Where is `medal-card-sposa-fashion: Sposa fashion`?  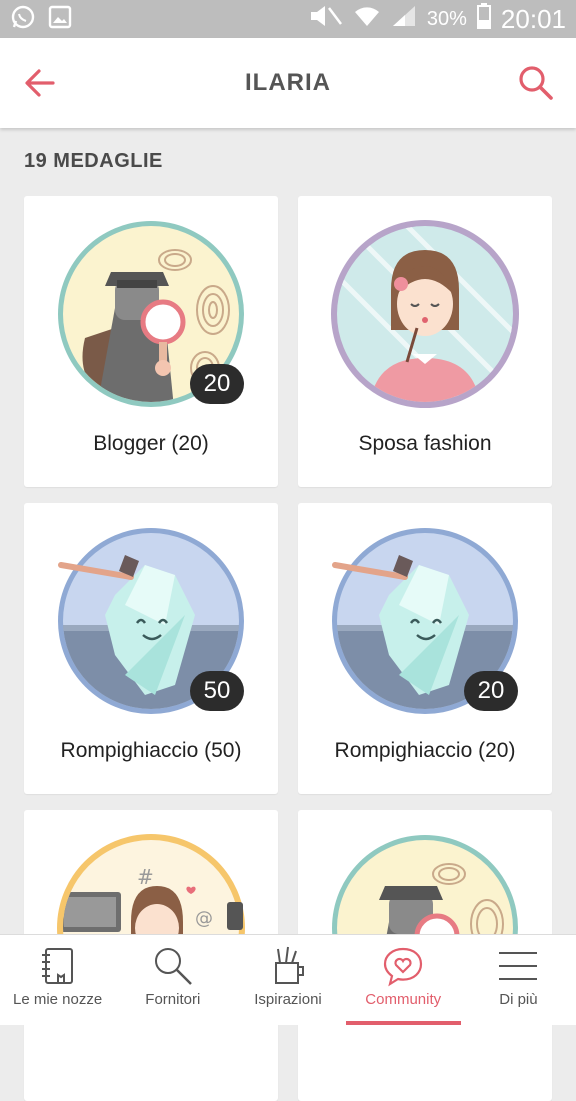 medal-card-sposa-fashion: Sposa fashion is located at coordinates (425, 341).